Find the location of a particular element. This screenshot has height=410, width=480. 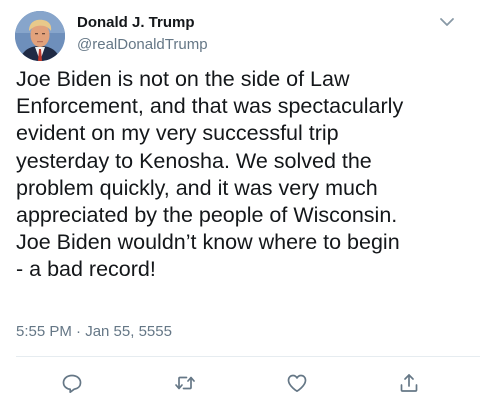

avatar is located at coordinates (40, 36).